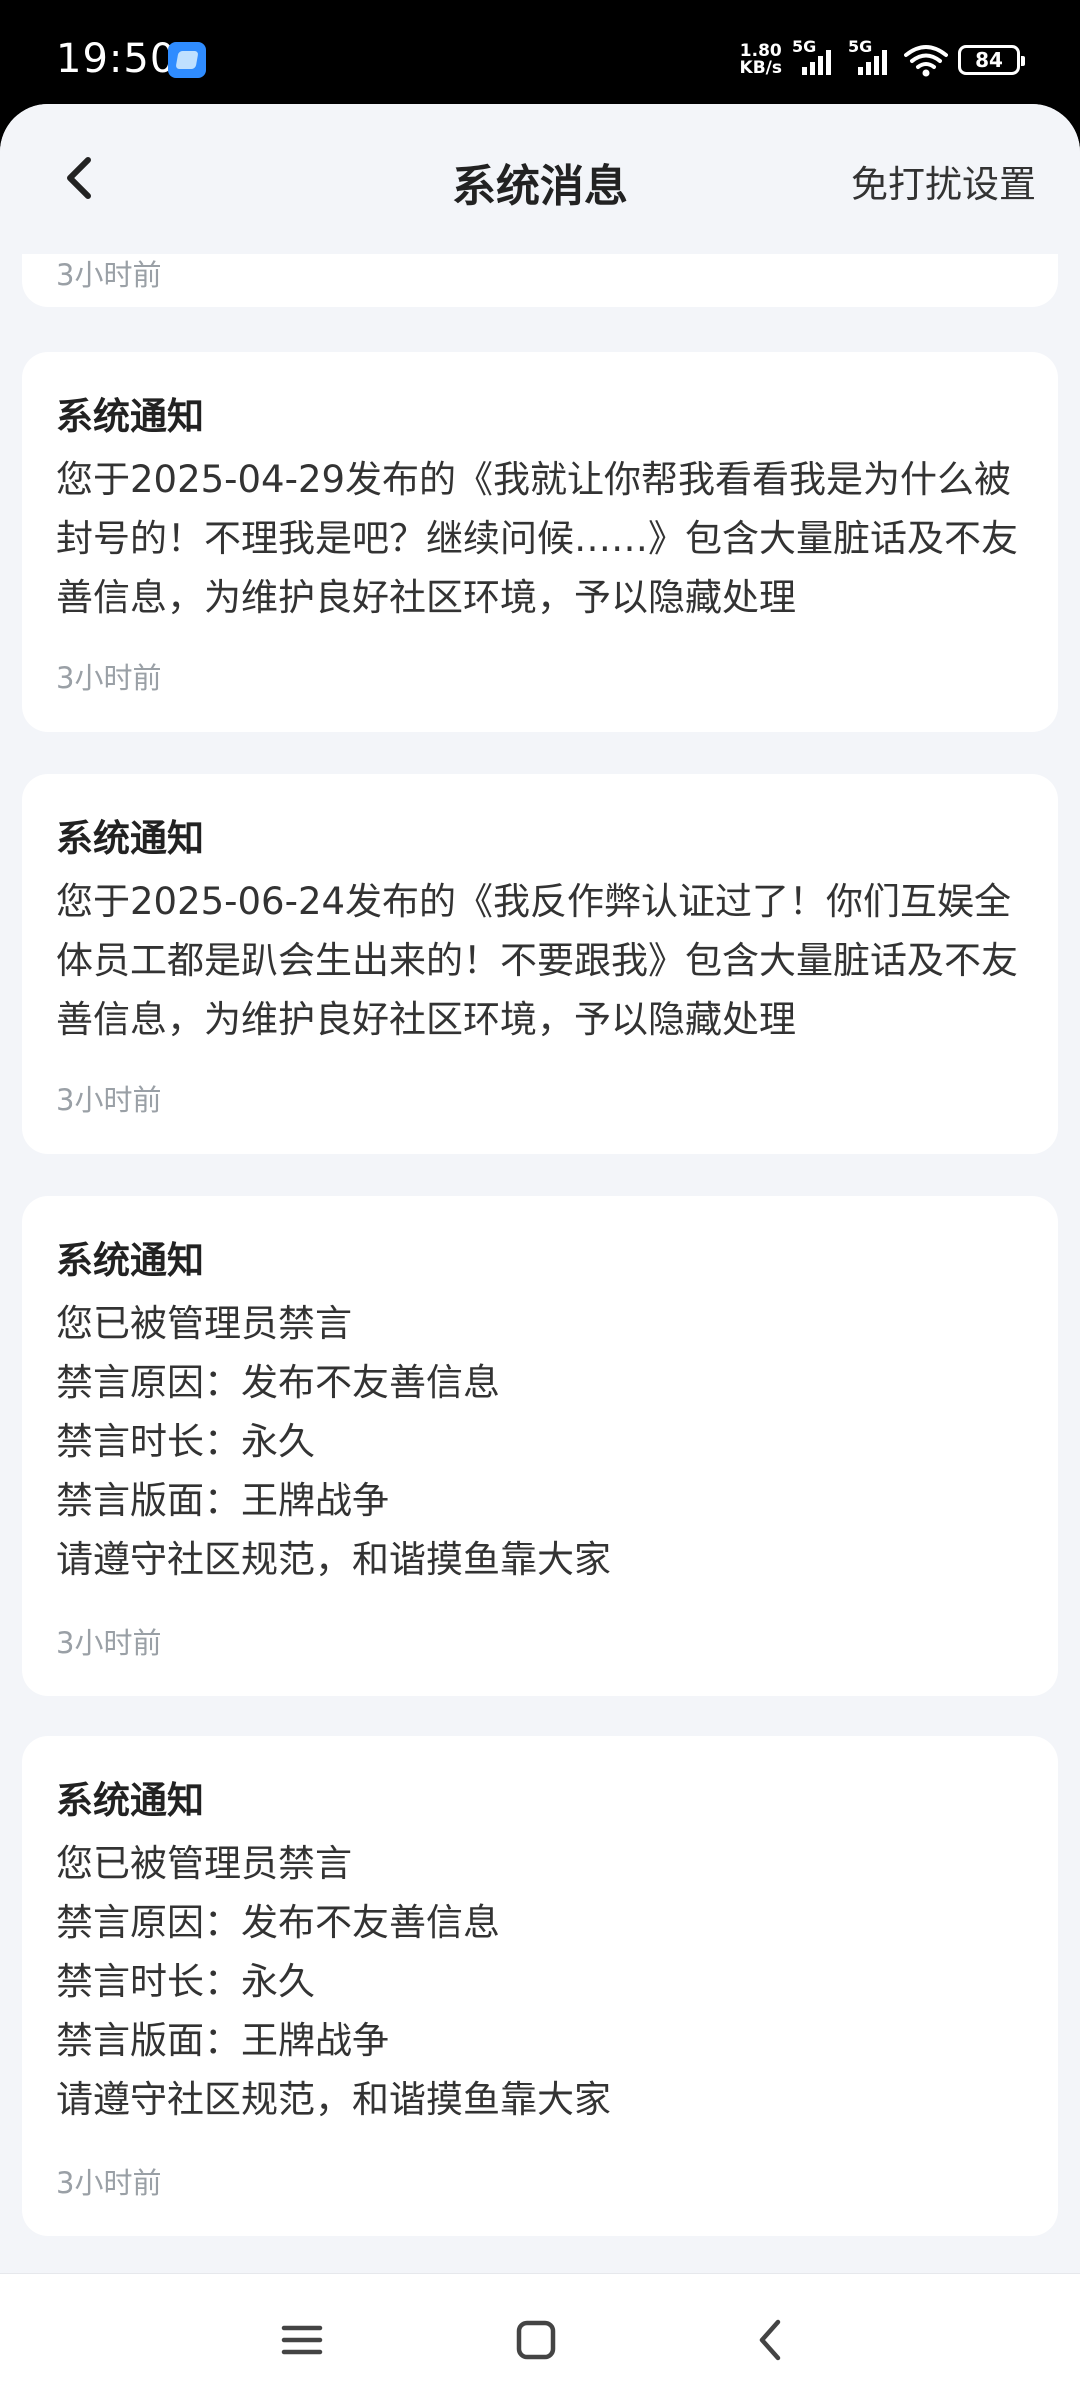 The height and width of the screenshot is (2403, 1080). I want to click on sim1-network-tag: 5G, so click(804, 46).